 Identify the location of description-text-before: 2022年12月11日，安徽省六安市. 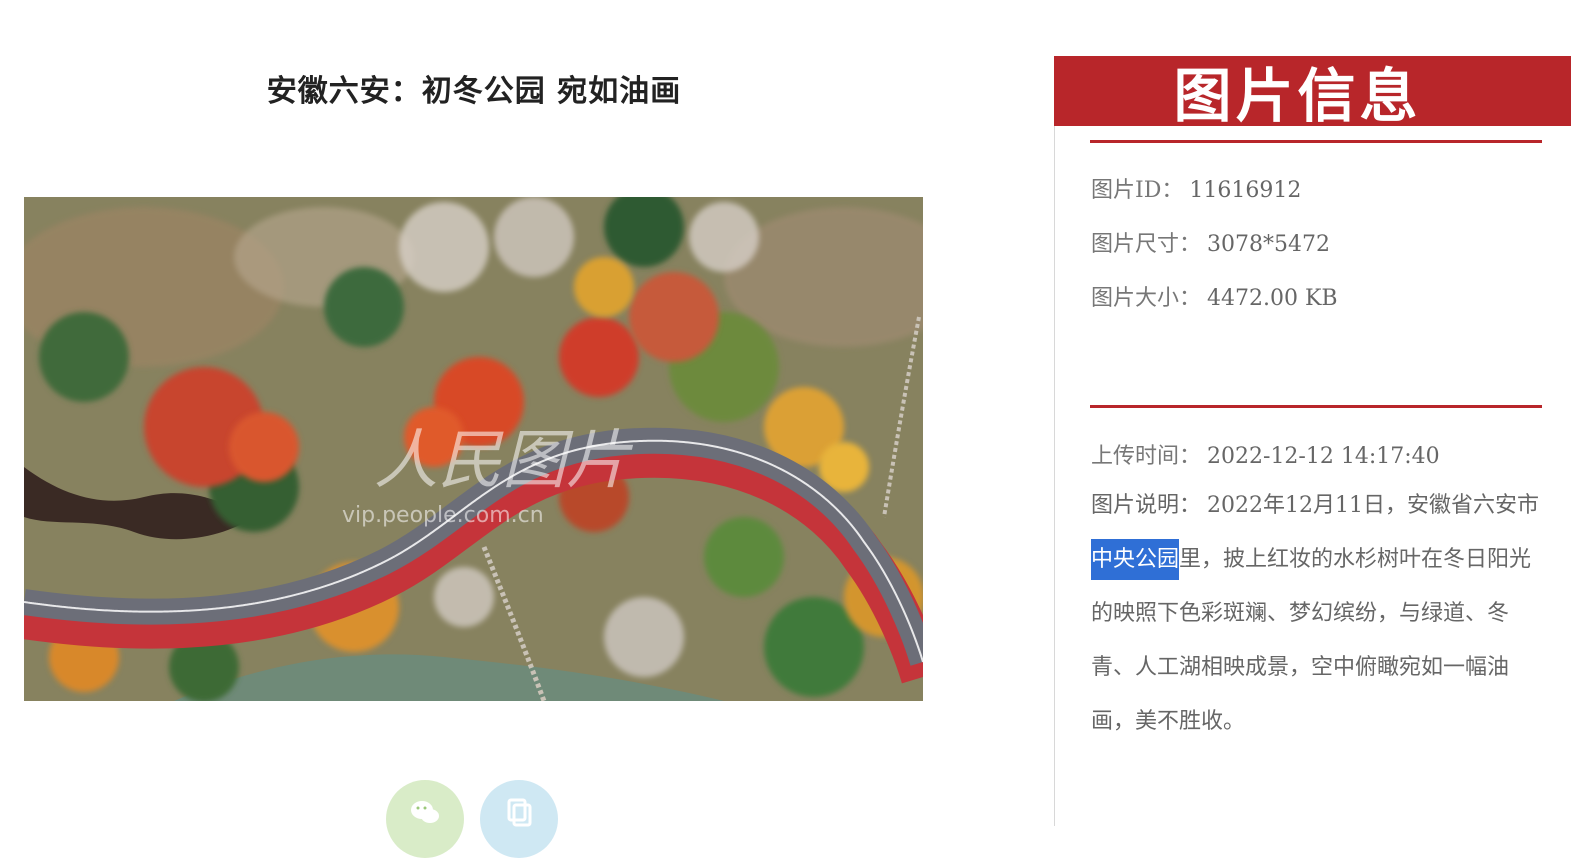
(1373, 505).